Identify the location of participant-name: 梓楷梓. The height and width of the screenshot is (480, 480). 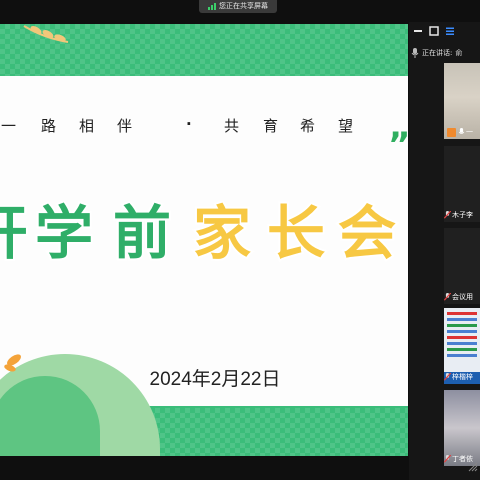
(462, 376).